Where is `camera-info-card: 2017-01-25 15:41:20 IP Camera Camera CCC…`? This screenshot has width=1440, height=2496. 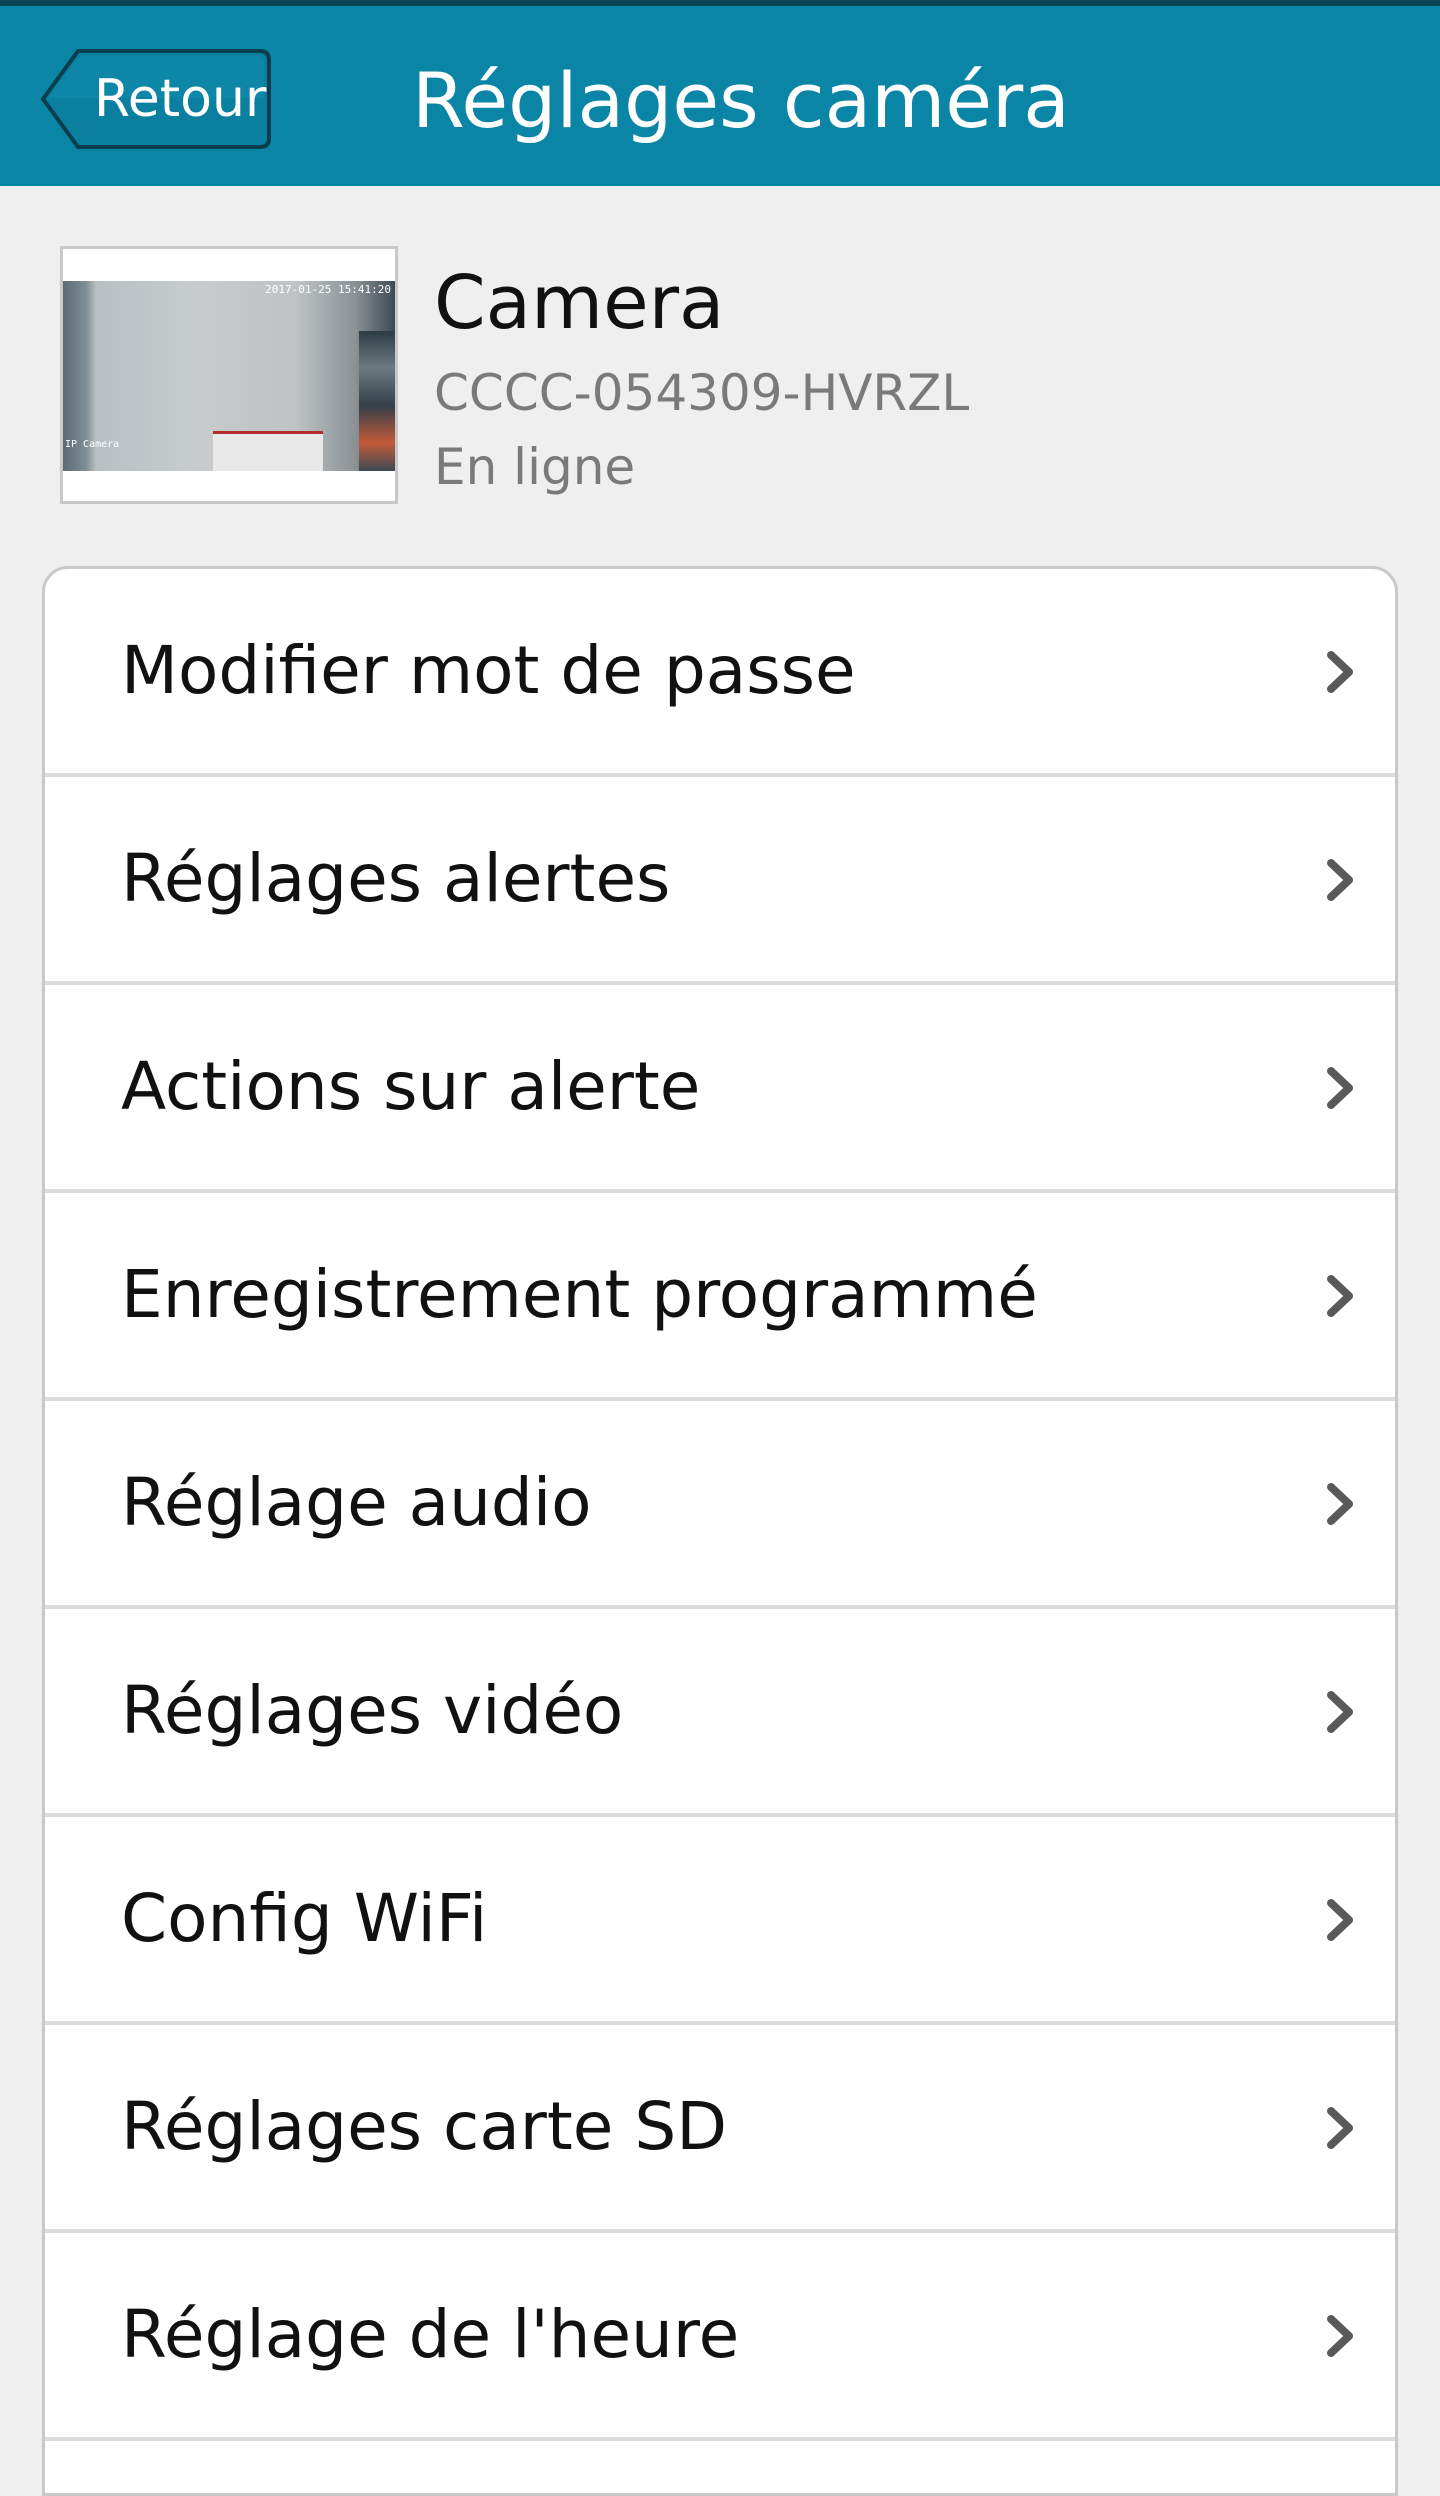
camera-info-card: 2017-01-25 15:41:20 IP Camera Camera CCC… is located at coordinates (710, 376).